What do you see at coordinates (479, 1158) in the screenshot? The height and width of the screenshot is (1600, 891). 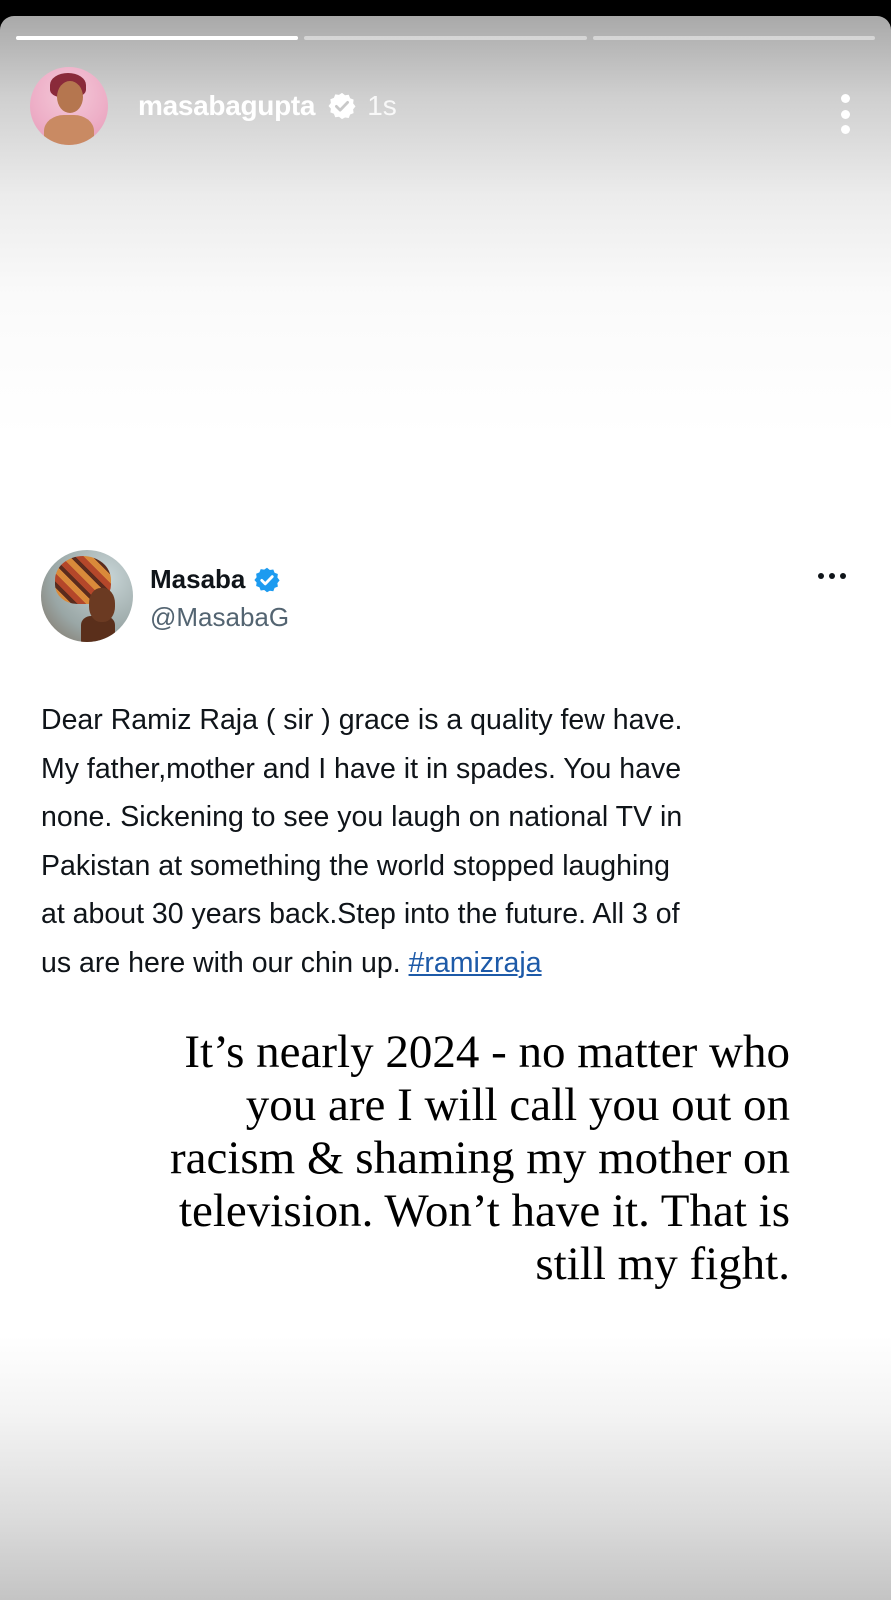 I see `caption-line: racism & shaming my mother on` at bounding box center [479, 1158].